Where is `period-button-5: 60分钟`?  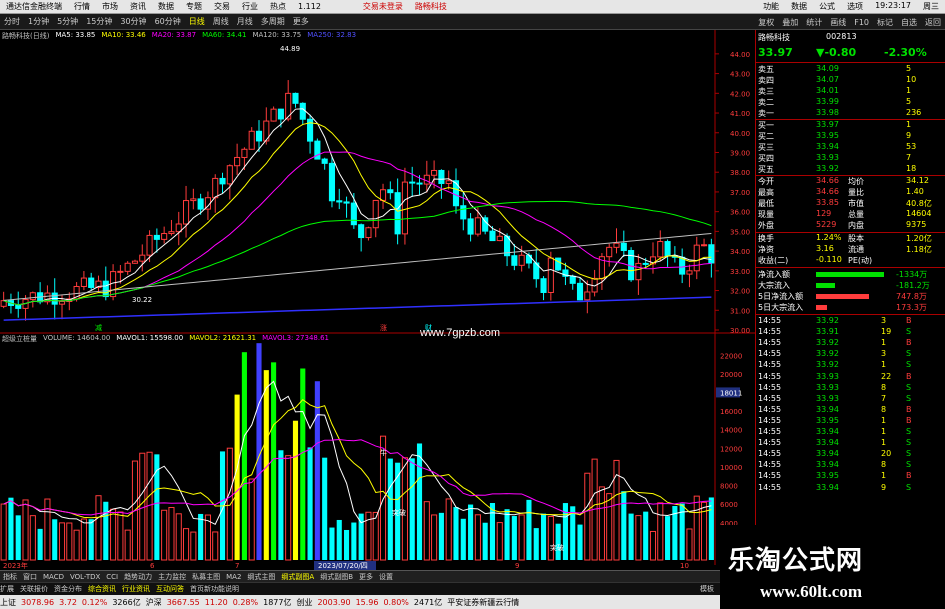
period-button-5: 60分钟 is located at coordinates (168, 21).